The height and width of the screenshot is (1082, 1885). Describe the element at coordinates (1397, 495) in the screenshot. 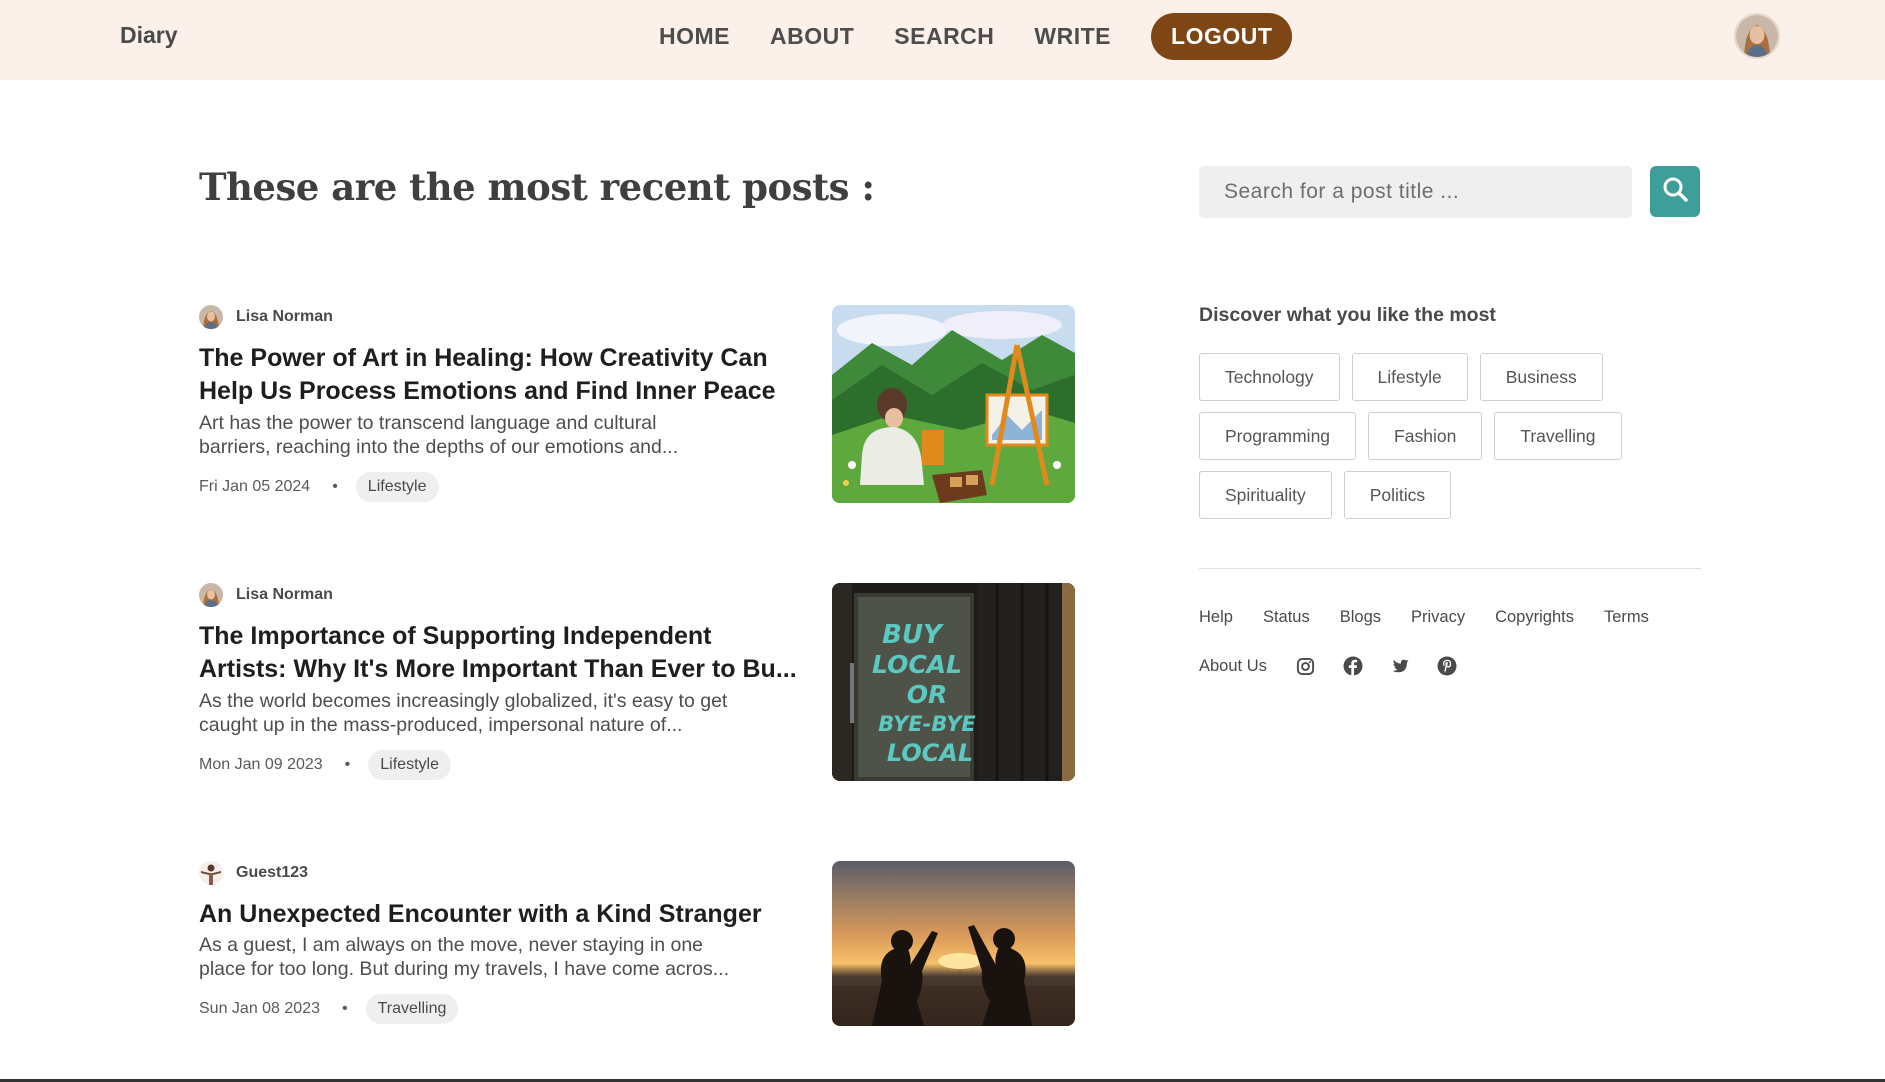

I see `tag-politics: Politics` at that location.